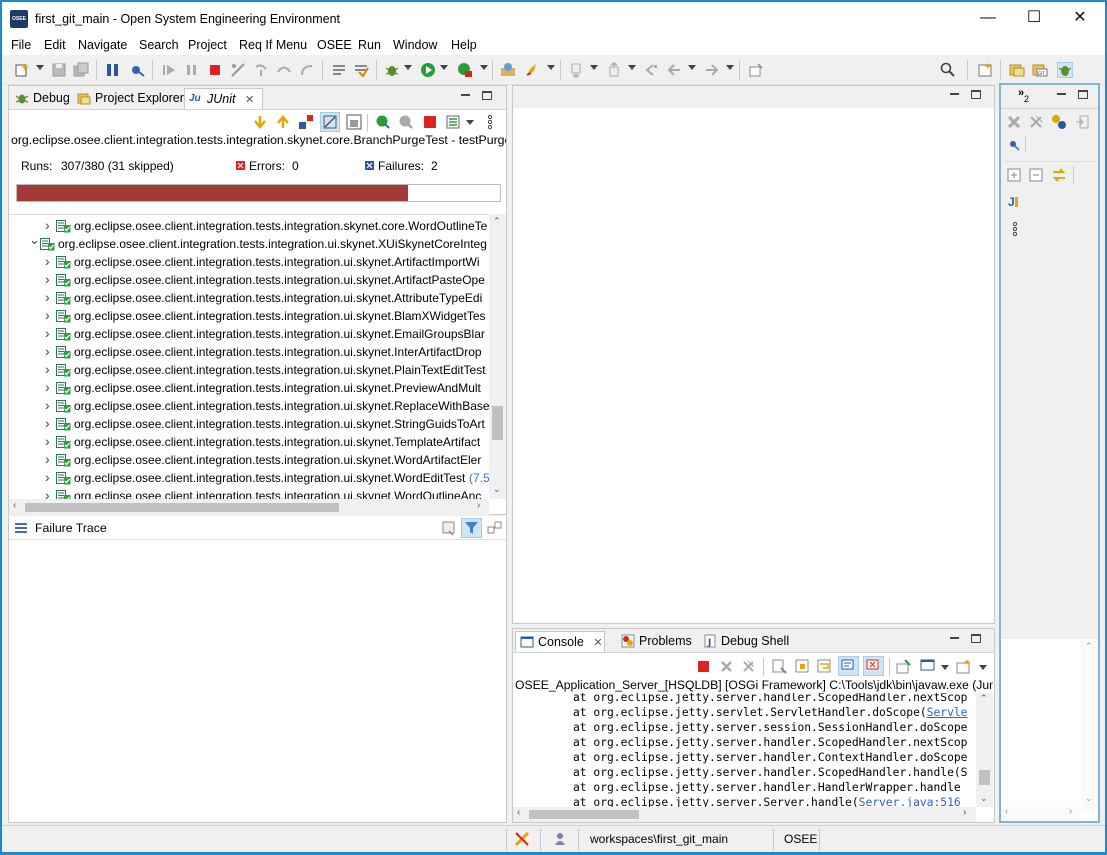  I want to click on console-vertical-scrollbar: ⌃ ⌄, so click(984, 750).